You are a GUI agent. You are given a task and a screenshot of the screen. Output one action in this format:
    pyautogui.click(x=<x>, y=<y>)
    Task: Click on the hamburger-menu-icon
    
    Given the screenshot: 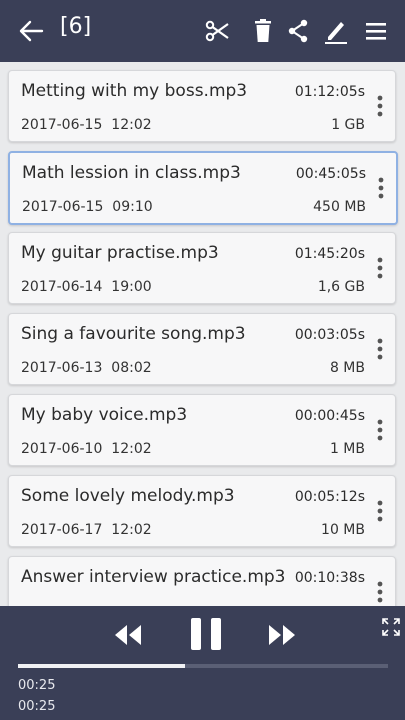 What is the action you would take?
    pyautogui.click(x=376, y=31)
    